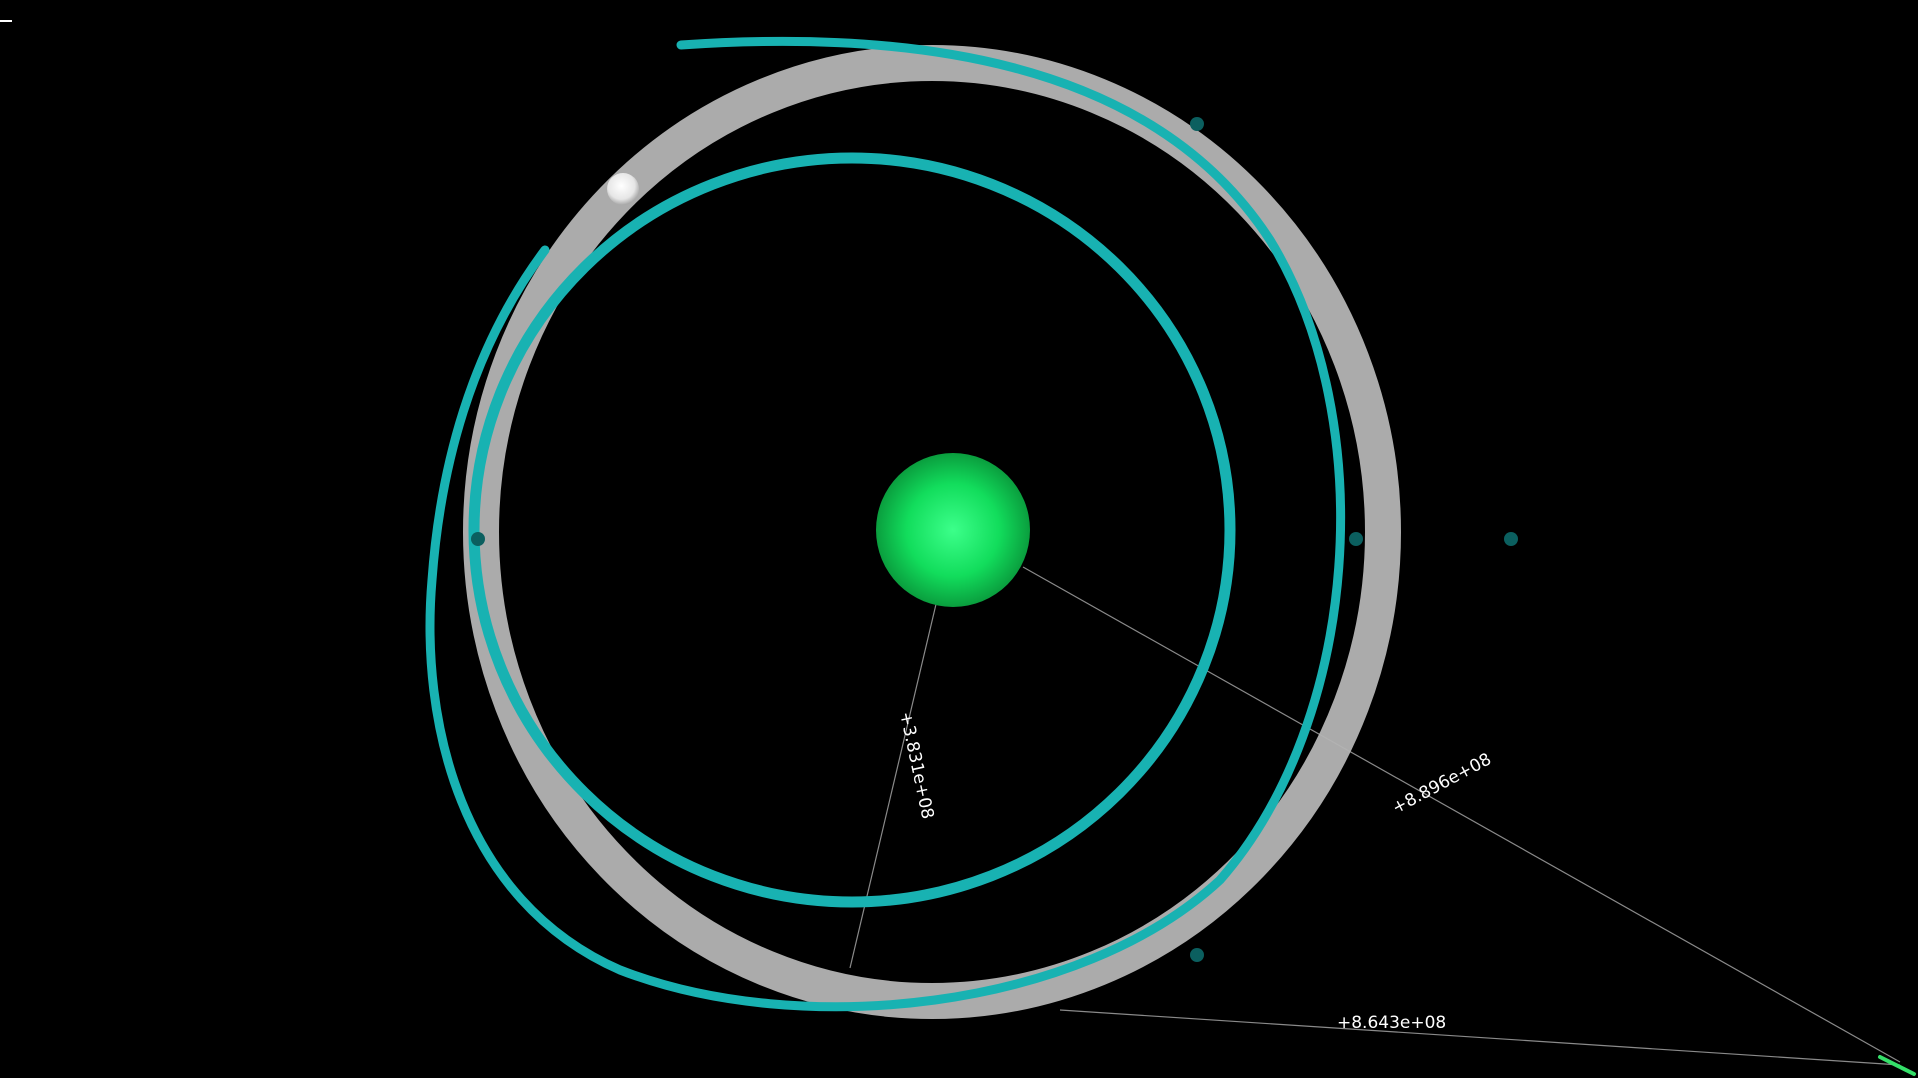 The image size is (1918, 1078). Describe the element at coordinates (1442, 783) in the screenshot. I see `diagonal-distance-label: +8.896e+08` at that location.